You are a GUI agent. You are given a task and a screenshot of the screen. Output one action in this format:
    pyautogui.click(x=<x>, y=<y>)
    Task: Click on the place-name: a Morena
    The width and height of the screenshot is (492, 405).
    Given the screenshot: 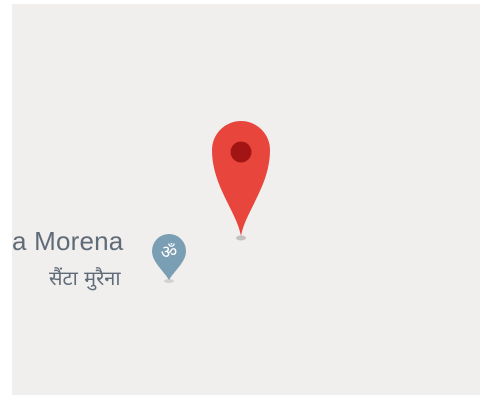 What is the action you would take?
    pyautogui.click(x=68, y=241)
    